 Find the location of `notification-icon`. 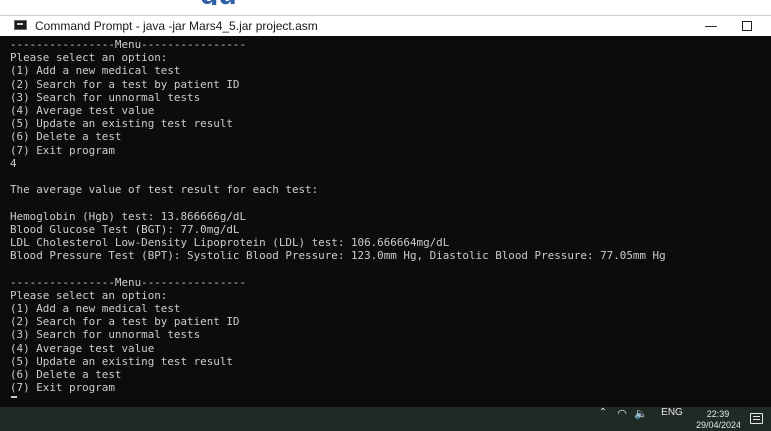

notification-icon is located at coordinates (756, 418).